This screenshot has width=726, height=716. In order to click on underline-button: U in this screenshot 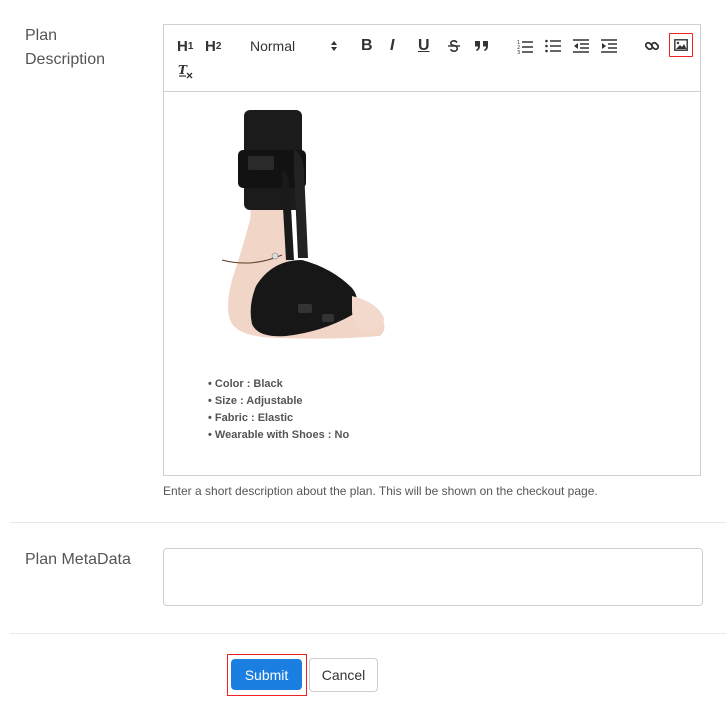, I will do `click(424, 46)`.